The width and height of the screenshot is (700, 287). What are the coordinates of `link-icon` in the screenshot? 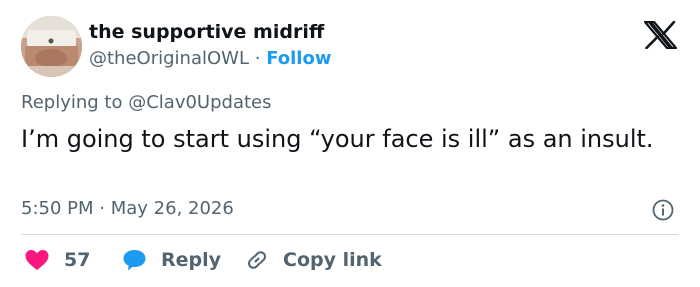 It's located at (257, 260).